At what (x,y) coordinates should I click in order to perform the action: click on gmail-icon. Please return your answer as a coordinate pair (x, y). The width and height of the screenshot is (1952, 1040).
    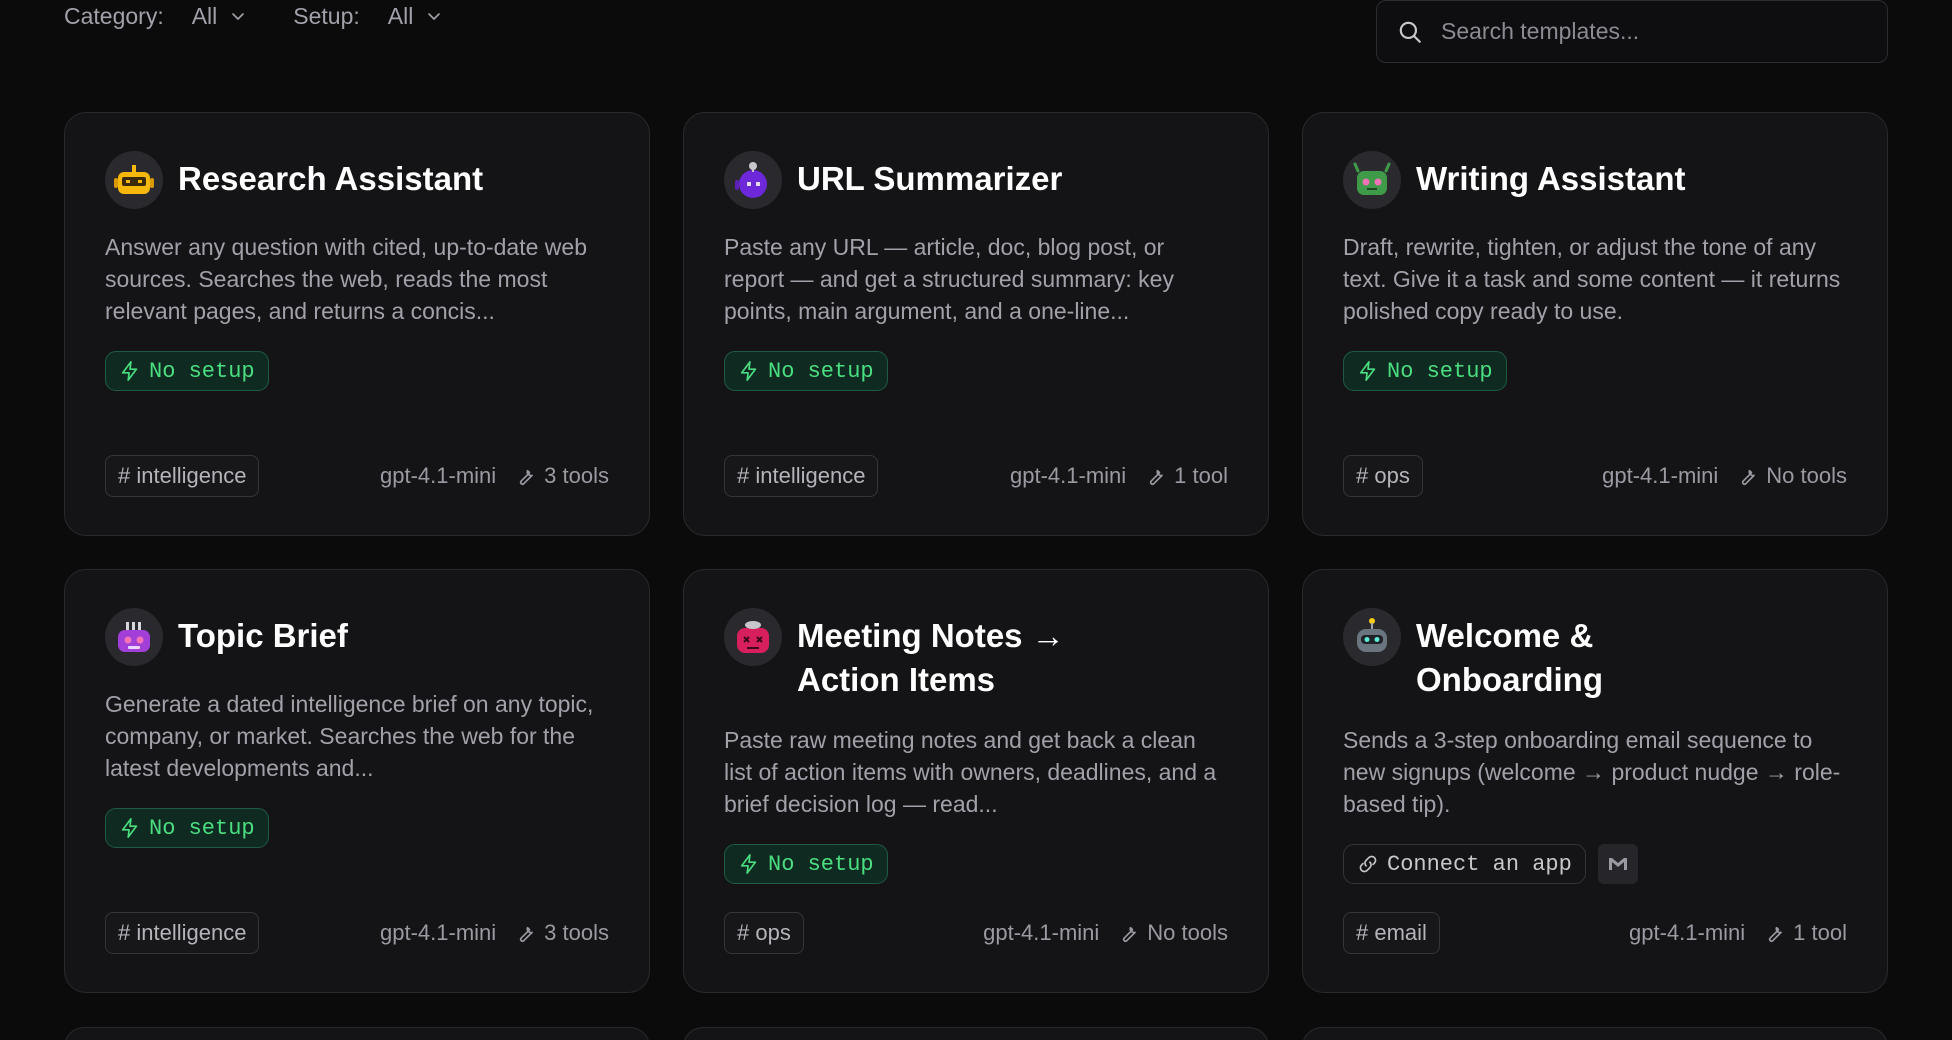
    Looking at the image, I should click on (1617, 864).